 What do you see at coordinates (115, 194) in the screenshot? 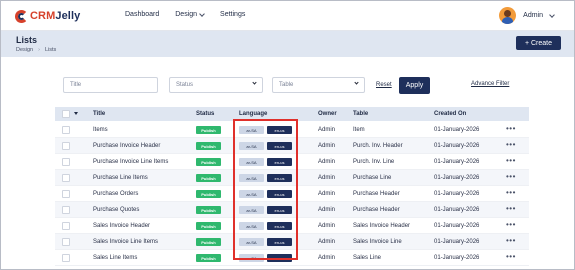
I see `row-title: Purchase Orders` at bounding box center [115, 194].